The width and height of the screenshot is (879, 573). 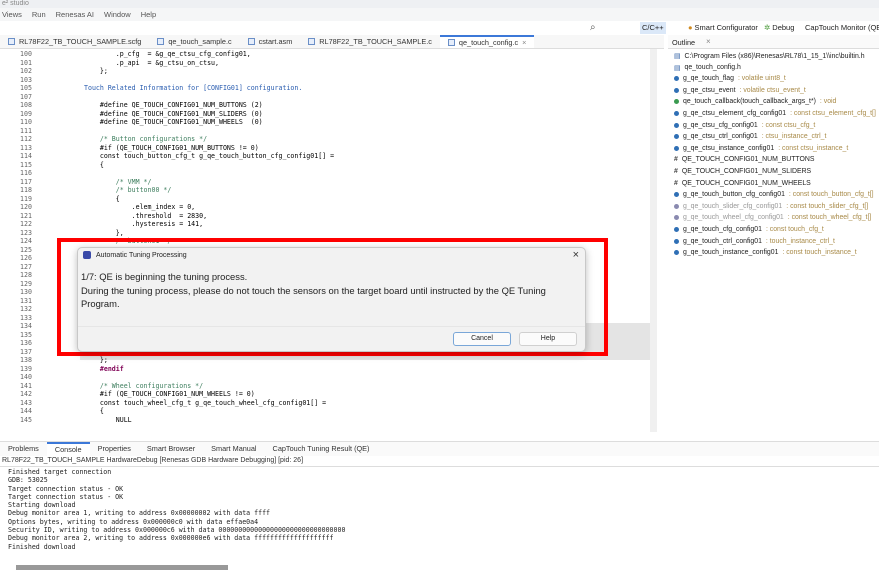 I want to click on outline-item: g_qe_ctsu_event : volatile ctsu_event_t, so click(x=740, y=90).